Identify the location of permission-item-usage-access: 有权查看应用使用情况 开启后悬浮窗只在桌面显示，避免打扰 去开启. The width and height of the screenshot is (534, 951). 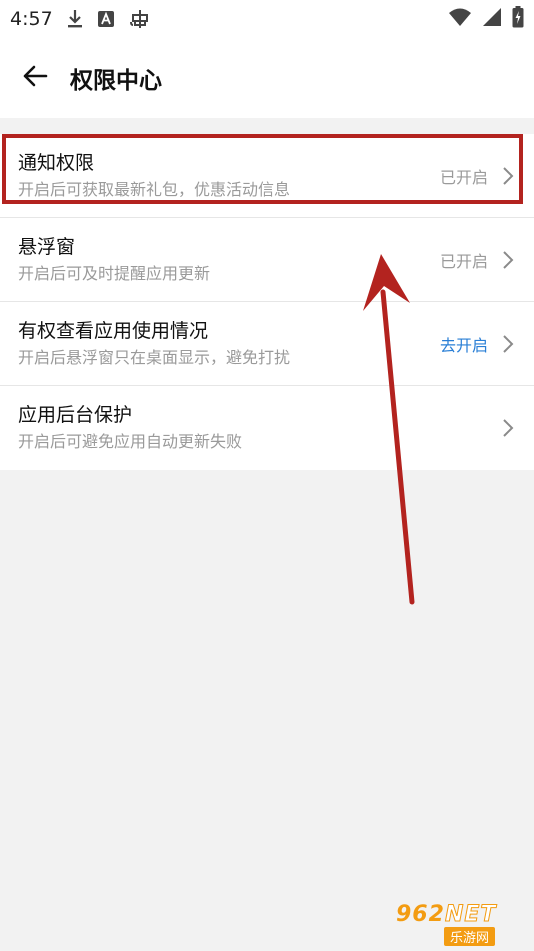
(267, 344).